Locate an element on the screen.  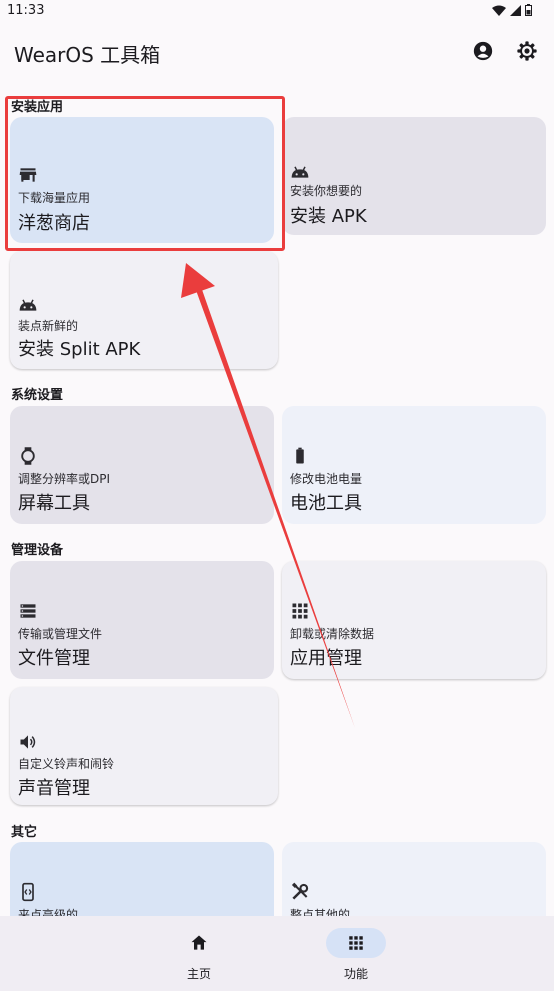
wifi-icon is located at coordinates (499, 10).